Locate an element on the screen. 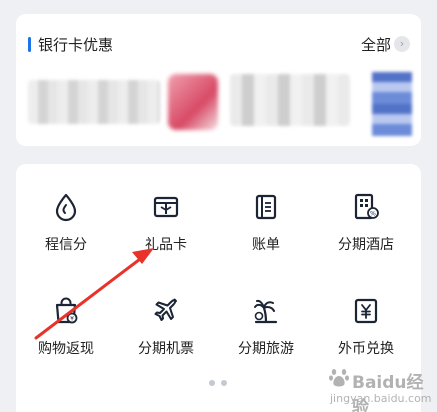  page-indicator is located at coordinates (219, 383).